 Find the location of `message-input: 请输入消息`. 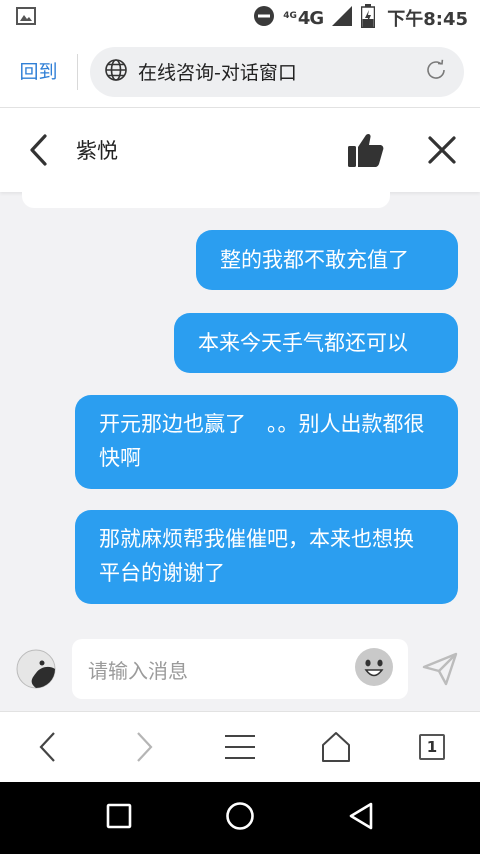

message-input: 请输入消息 is located at coordinates (240, 669).